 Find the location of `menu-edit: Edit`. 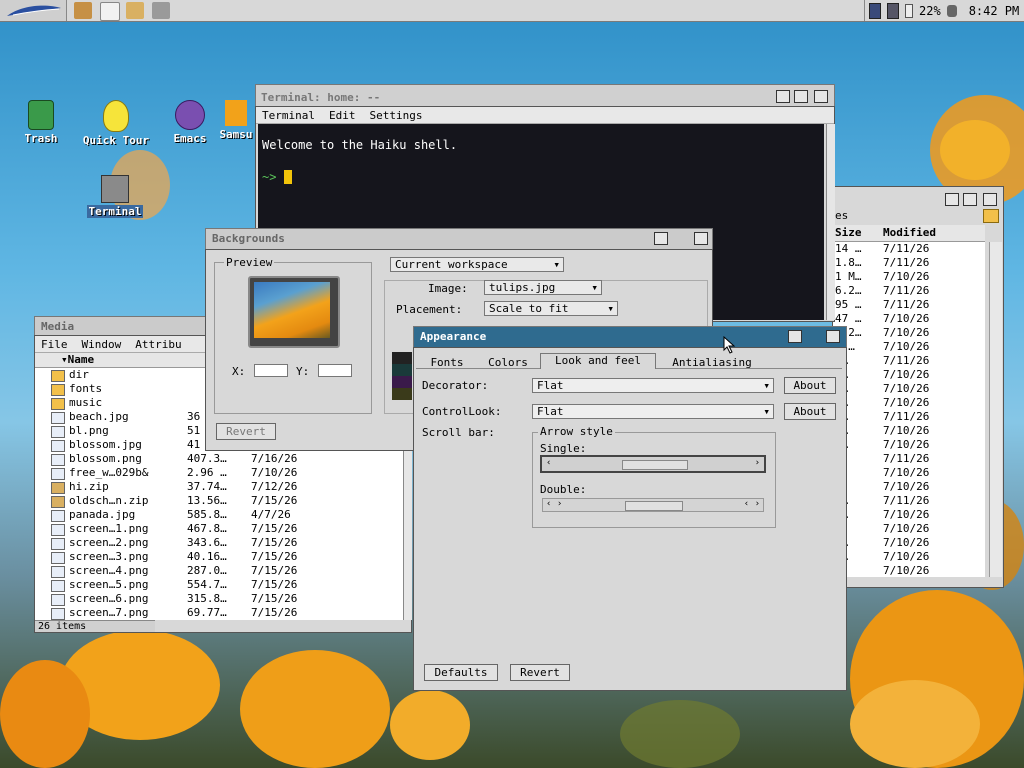

menu-edit: Edit is located at coordinates (342, 115).